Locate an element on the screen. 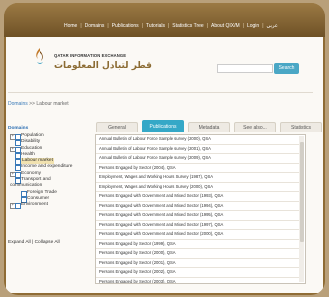 Image resolution: width=329 pixels, height=297 pixels. vertical-scrollbar is located at coordinates (301, 209).